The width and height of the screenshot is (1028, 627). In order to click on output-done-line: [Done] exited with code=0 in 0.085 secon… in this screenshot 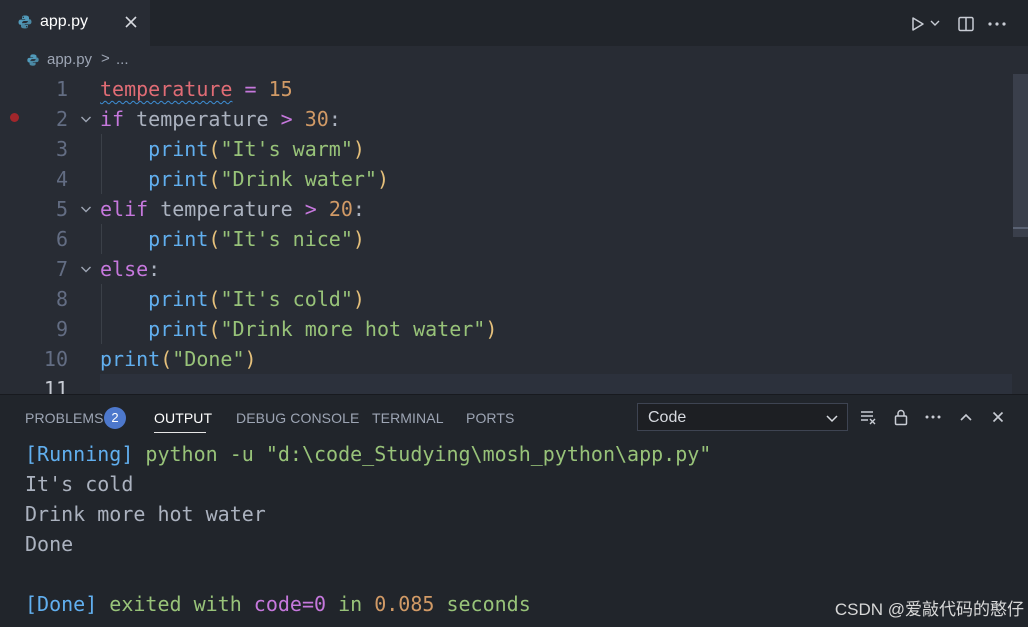, I will do `click(278, 604)`.